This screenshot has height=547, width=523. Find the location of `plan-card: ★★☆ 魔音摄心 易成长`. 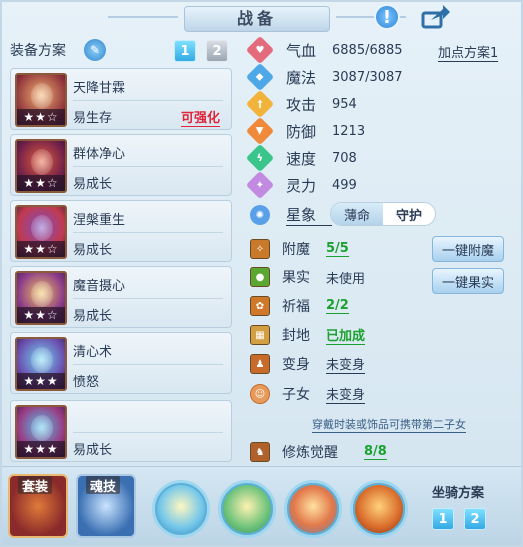

plan-card: ★★☆ 魔音摄心 易成长 is located at coordinates (121, 297).